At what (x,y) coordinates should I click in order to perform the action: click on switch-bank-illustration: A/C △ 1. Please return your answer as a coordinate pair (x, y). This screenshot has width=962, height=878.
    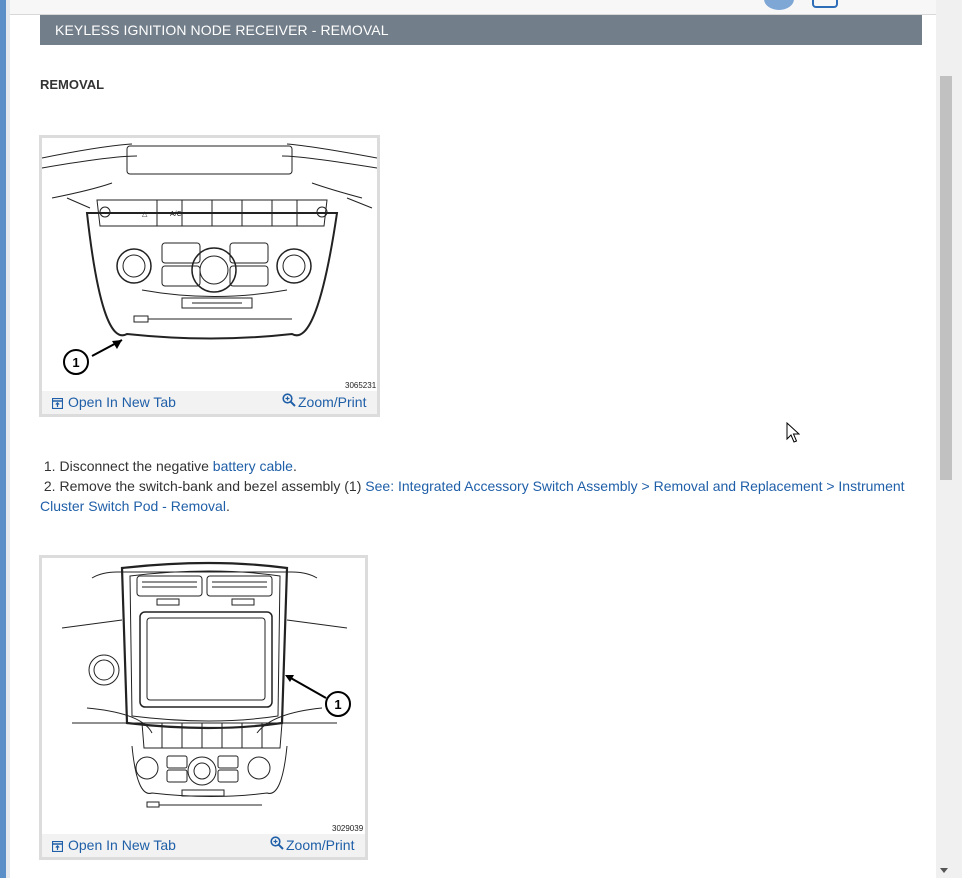
    Looking at the image, I should click on (209, 259).